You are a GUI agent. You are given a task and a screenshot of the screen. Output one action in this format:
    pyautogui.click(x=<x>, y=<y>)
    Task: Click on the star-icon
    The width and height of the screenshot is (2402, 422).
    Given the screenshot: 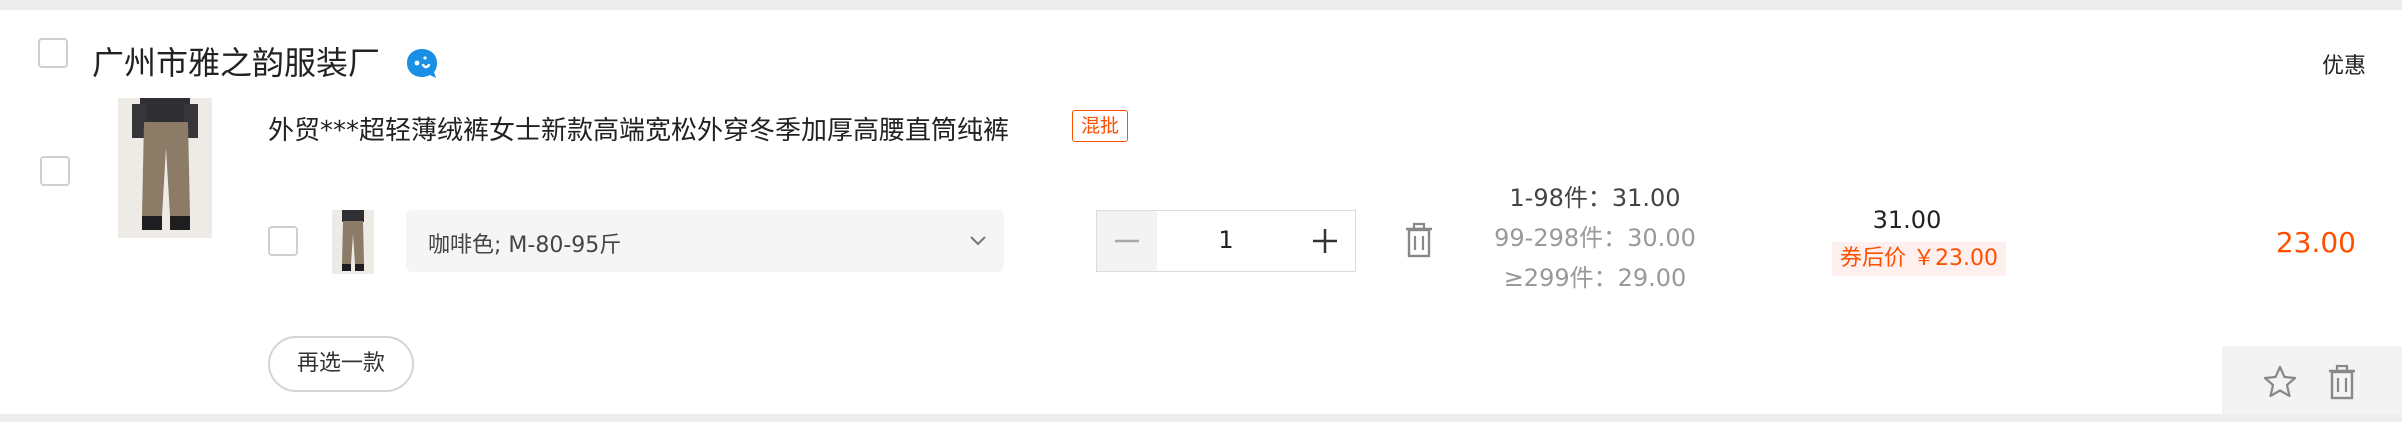 What is the action you would take?
    pyautogui.click(x=2280, y=382)
    